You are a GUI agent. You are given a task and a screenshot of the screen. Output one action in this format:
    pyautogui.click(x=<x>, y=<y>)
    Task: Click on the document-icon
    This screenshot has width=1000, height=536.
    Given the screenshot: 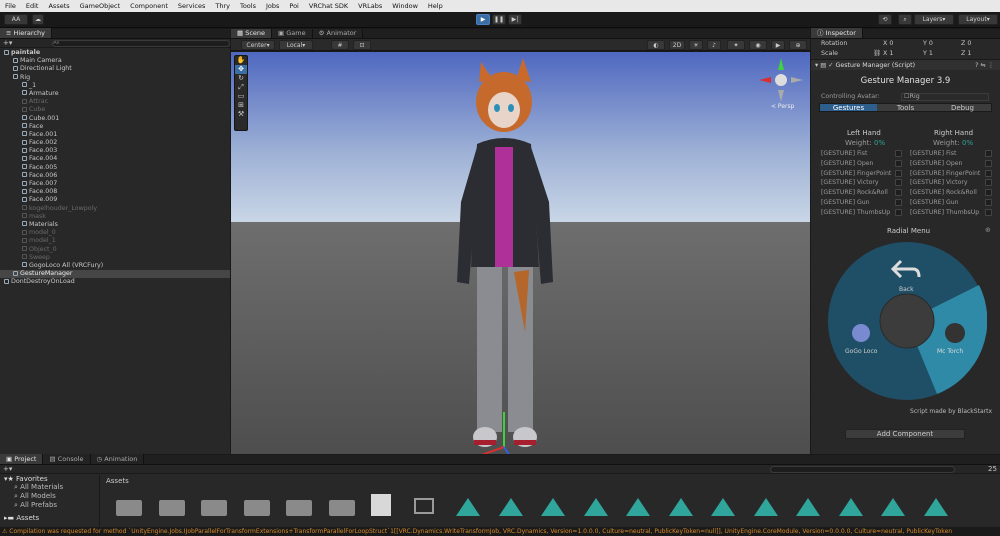 What is the action you would take?
    pyautogui.click(x=381, y=505)
    